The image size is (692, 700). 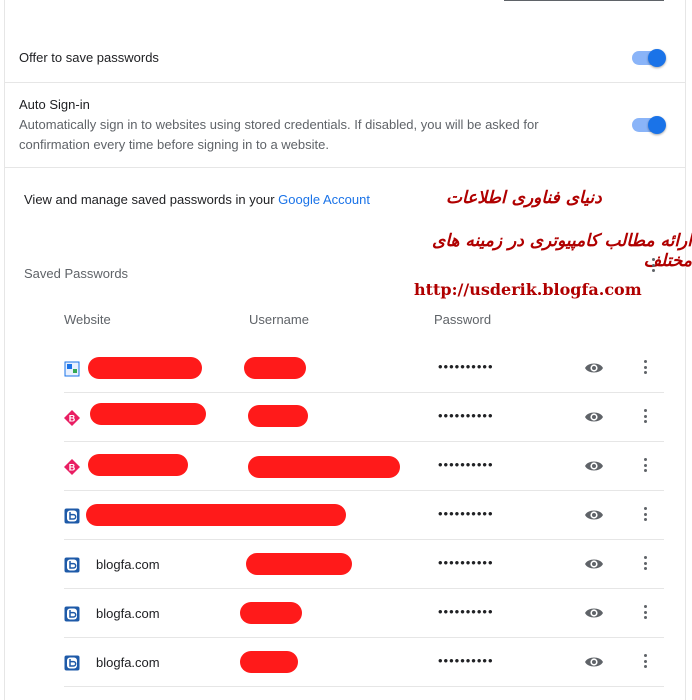 I want to click on manage-text: View and manage saved passwords in your, so click(x=149, y=199).